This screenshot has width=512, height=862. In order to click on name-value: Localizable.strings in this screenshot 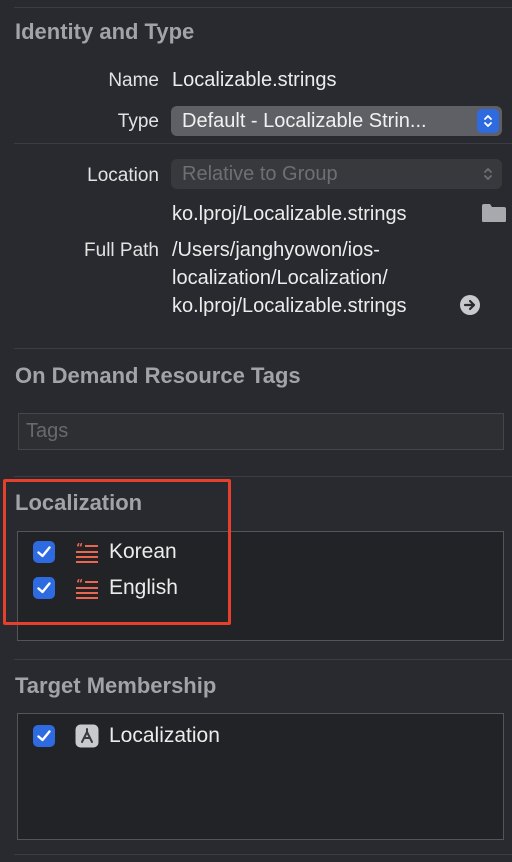, I will do `click(254, 80)`.